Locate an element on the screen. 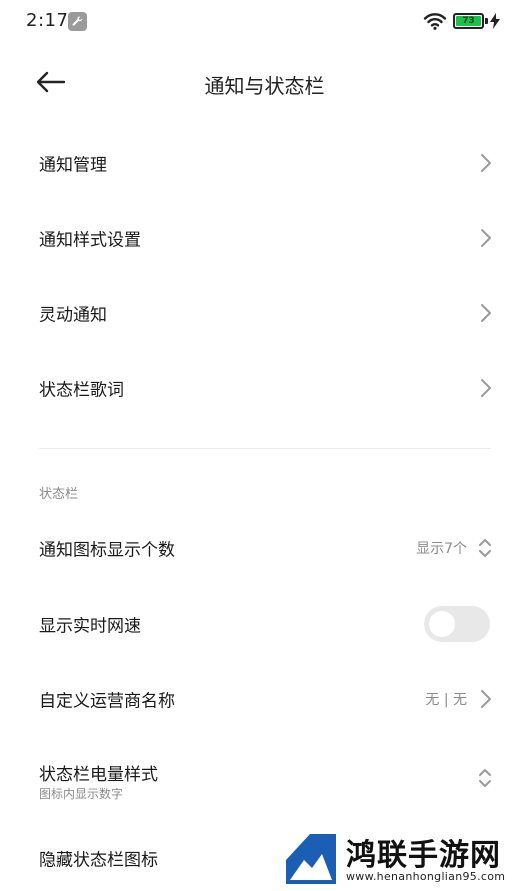 This screenshot has height=891, width=529. section-title: 状态栏 is located at coordinates (59, 494).